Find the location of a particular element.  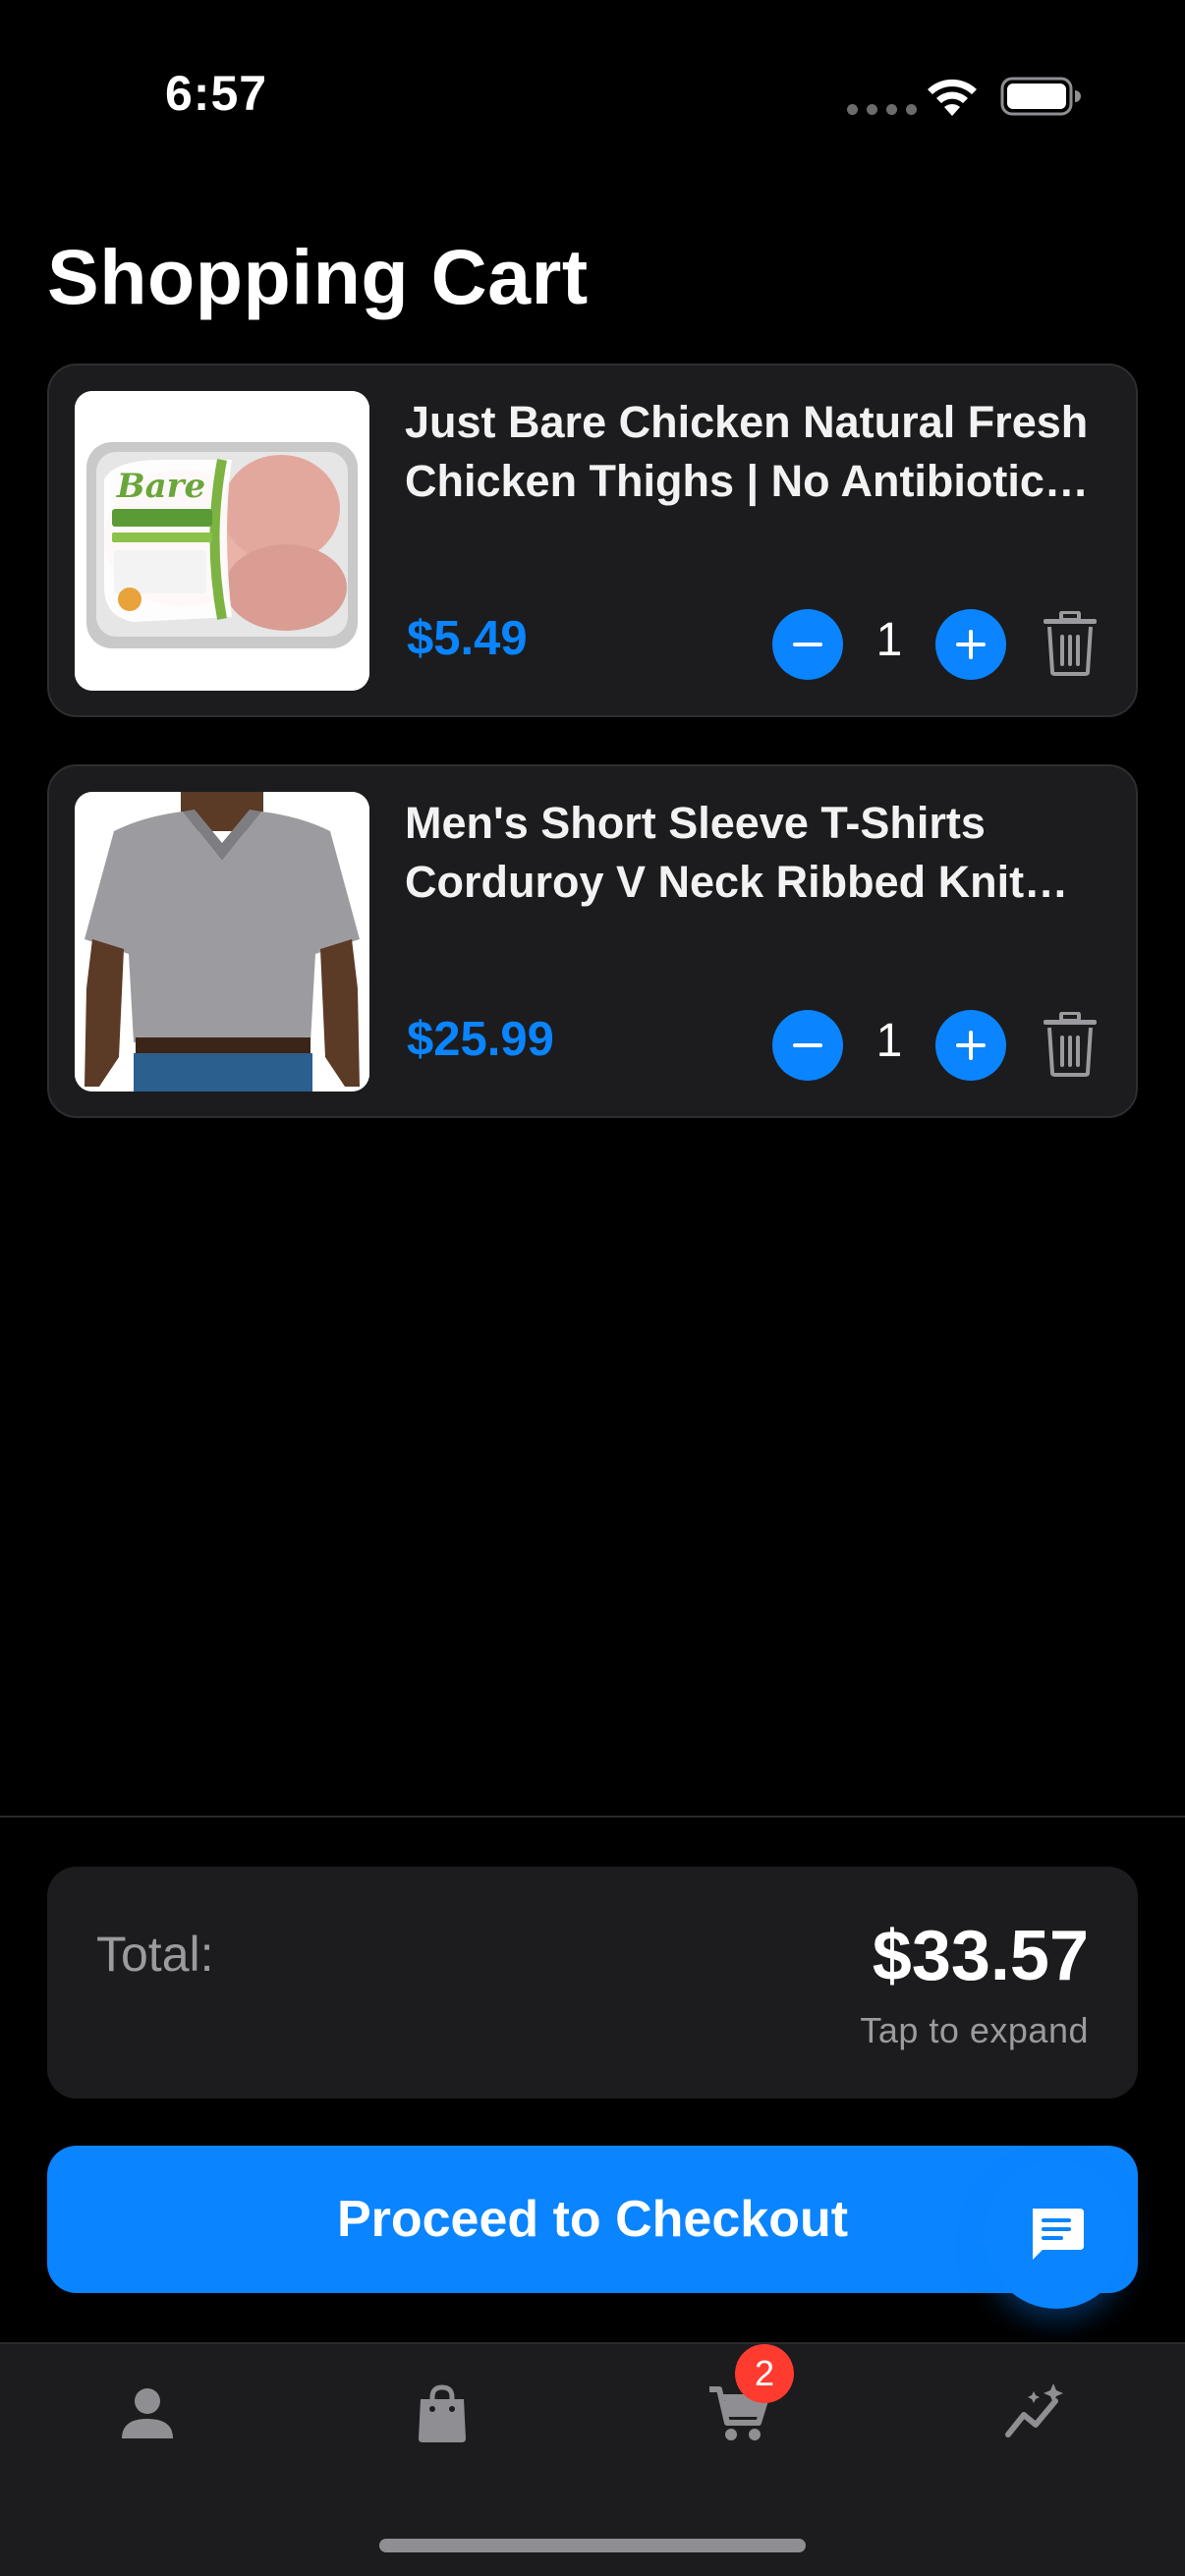

tab-shop is located at coordinates (442, 2413).